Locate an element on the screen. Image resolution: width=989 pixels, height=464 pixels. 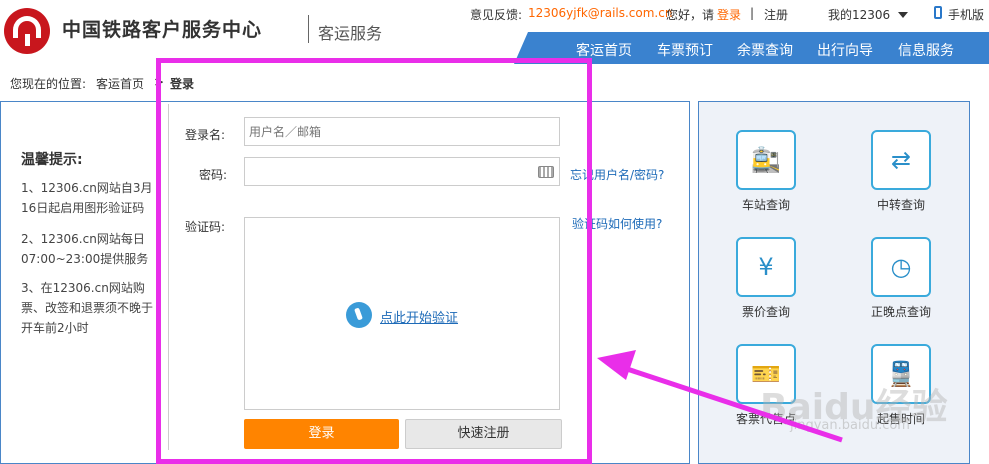
nav-item-guide: 出行向导 is located at coordinates (845, 50).